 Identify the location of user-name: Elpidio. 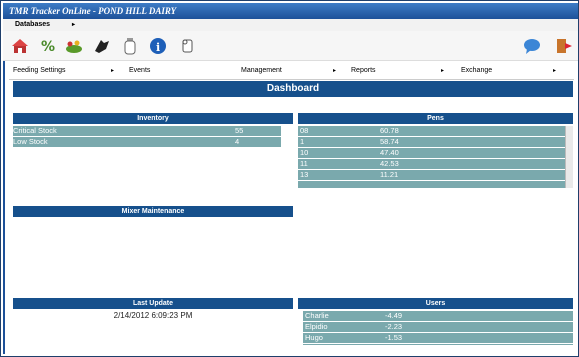
(316, 326).